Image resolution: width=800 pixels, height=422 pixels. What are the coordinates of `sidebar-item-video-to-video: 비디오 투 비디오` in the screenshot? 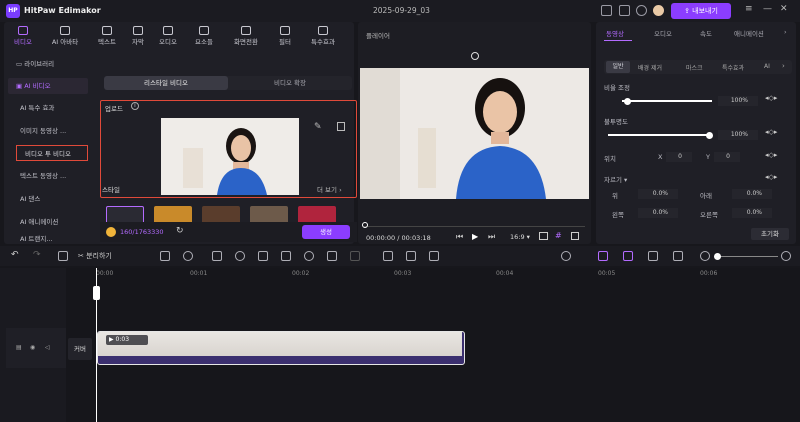 It's located at (52, 153).